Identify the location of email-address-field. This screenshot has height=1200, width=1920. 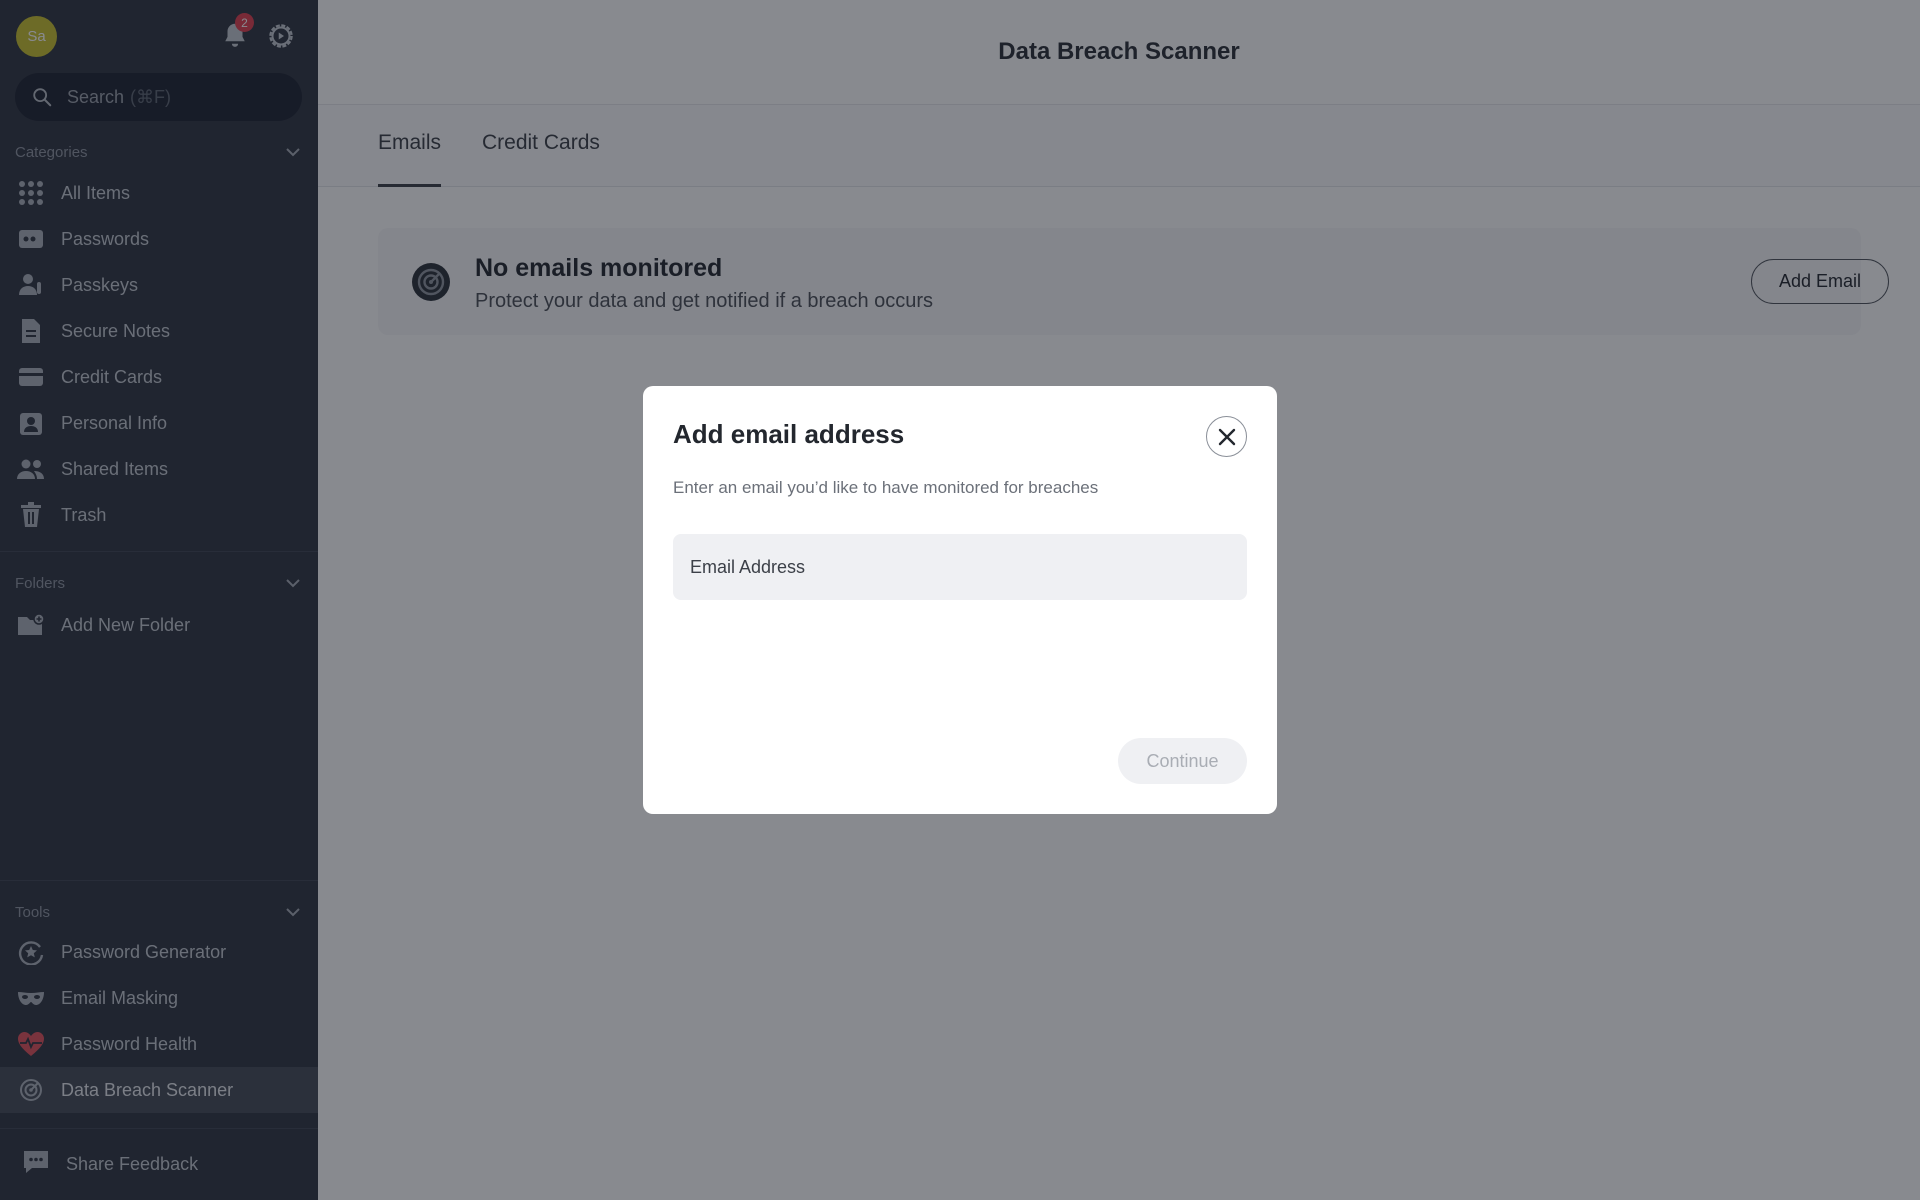
(960, 567).